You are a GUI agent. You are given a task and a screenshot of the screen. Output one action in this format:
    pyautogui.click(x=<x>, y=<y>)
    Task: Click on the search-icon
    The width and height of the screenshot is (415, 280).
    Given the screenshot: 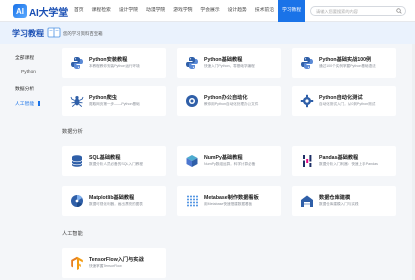 What is the action you would take?
    pyautogui.click(x=399, y=11)
    